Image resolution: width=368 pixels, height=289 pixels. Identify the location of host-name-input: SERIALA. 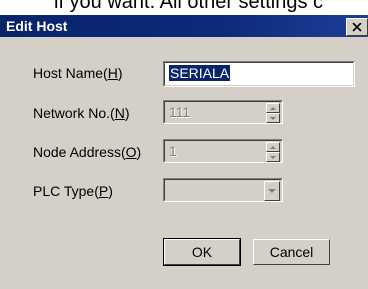
(259, 74).